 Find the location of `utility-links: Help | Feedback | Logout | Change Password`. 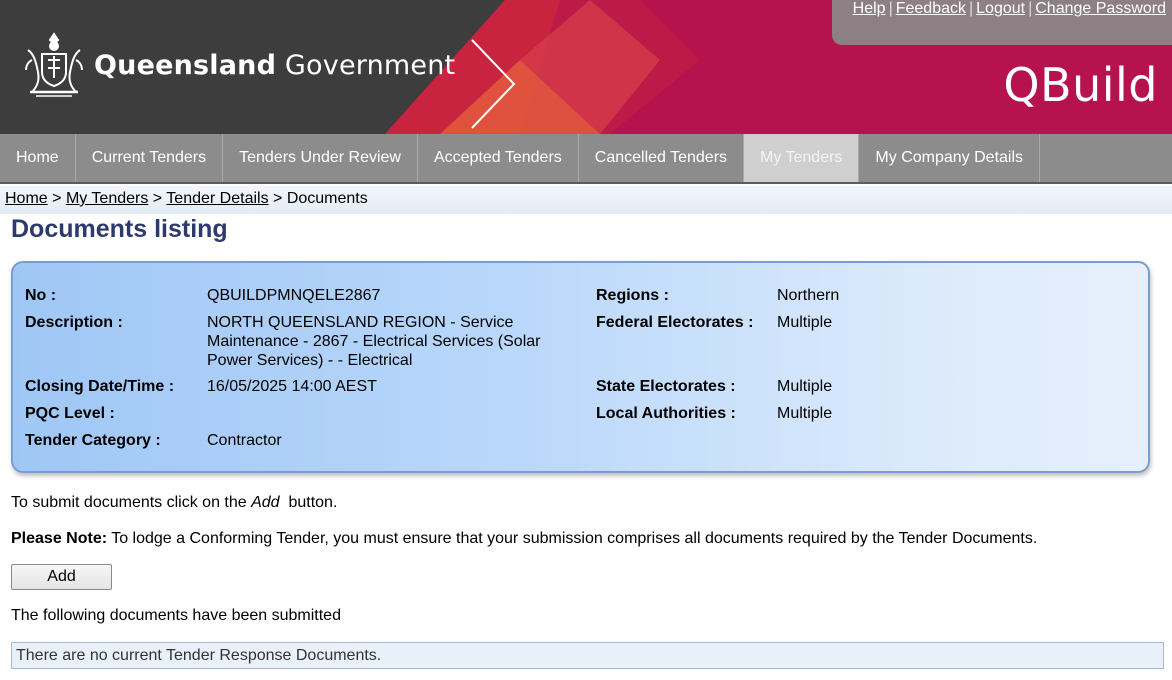

utility-links: Help | Feedback | Logout | Change Password is located at coordinates (1009, 10).